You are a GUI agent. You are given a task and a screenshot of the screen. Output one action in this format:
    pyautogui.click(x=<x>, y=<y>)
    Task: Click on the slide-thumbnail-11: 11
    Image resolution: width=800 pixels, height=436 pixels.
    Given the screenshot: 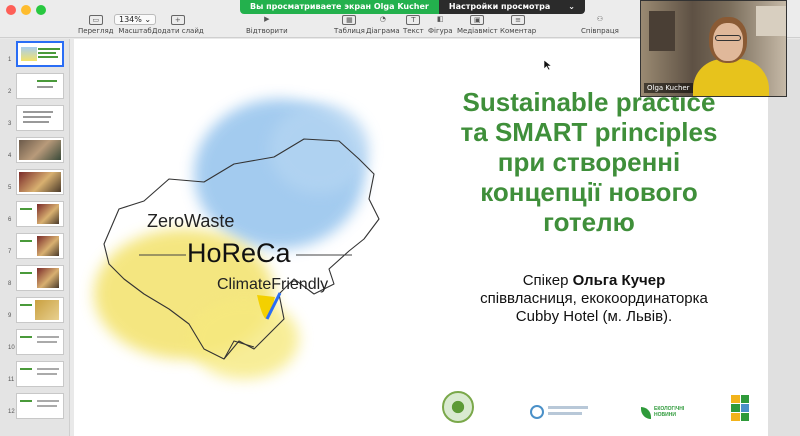 What is the action you would take?
    pyautogui.click(x=35, y=374)
    